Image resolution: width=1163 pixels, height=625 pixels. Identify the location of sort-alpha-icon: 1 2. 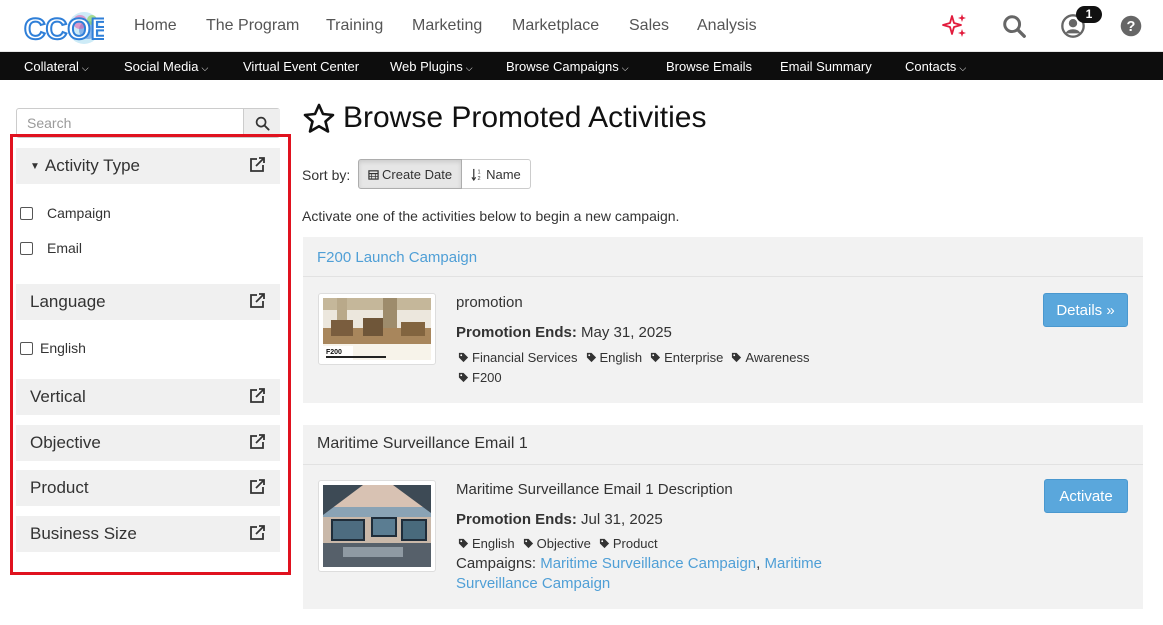
(476, 174).